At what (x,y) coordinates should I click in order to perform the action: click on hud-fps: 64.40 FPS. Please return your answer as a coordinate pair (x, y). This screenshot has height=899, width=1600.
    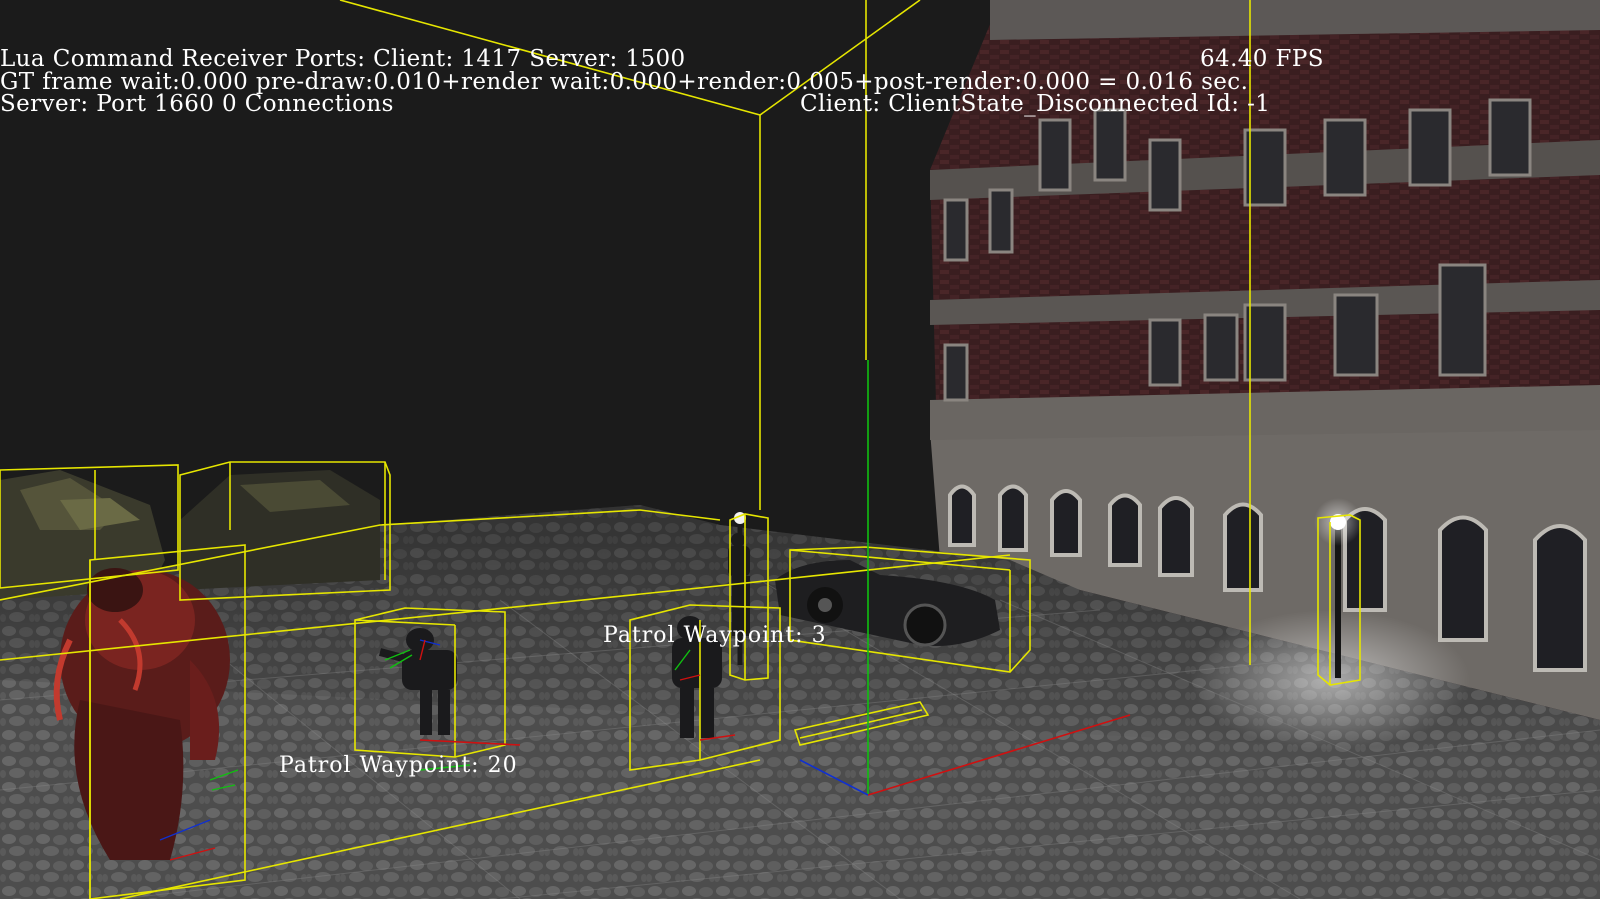
    Looking at the image, I should click on (1262, 59).